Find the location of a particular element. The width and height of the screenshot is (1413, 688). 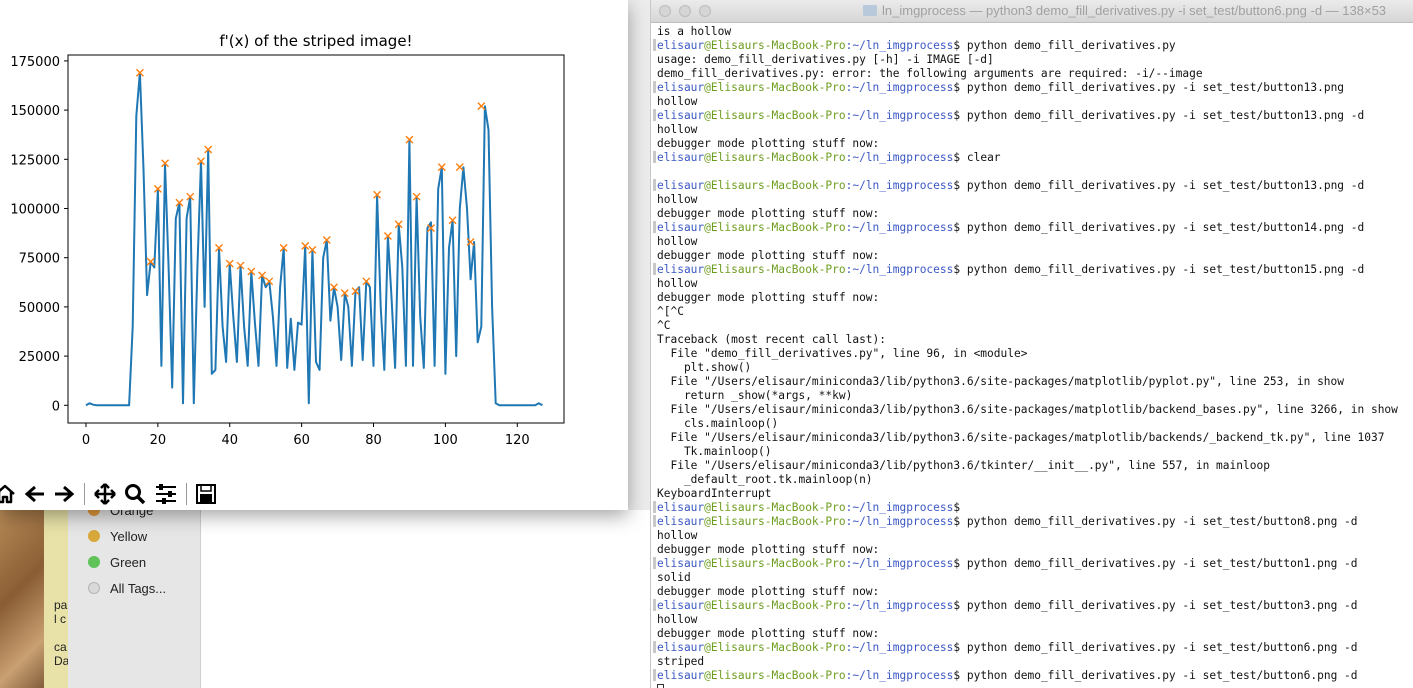

pan-button is located at coordinates (105, 494).